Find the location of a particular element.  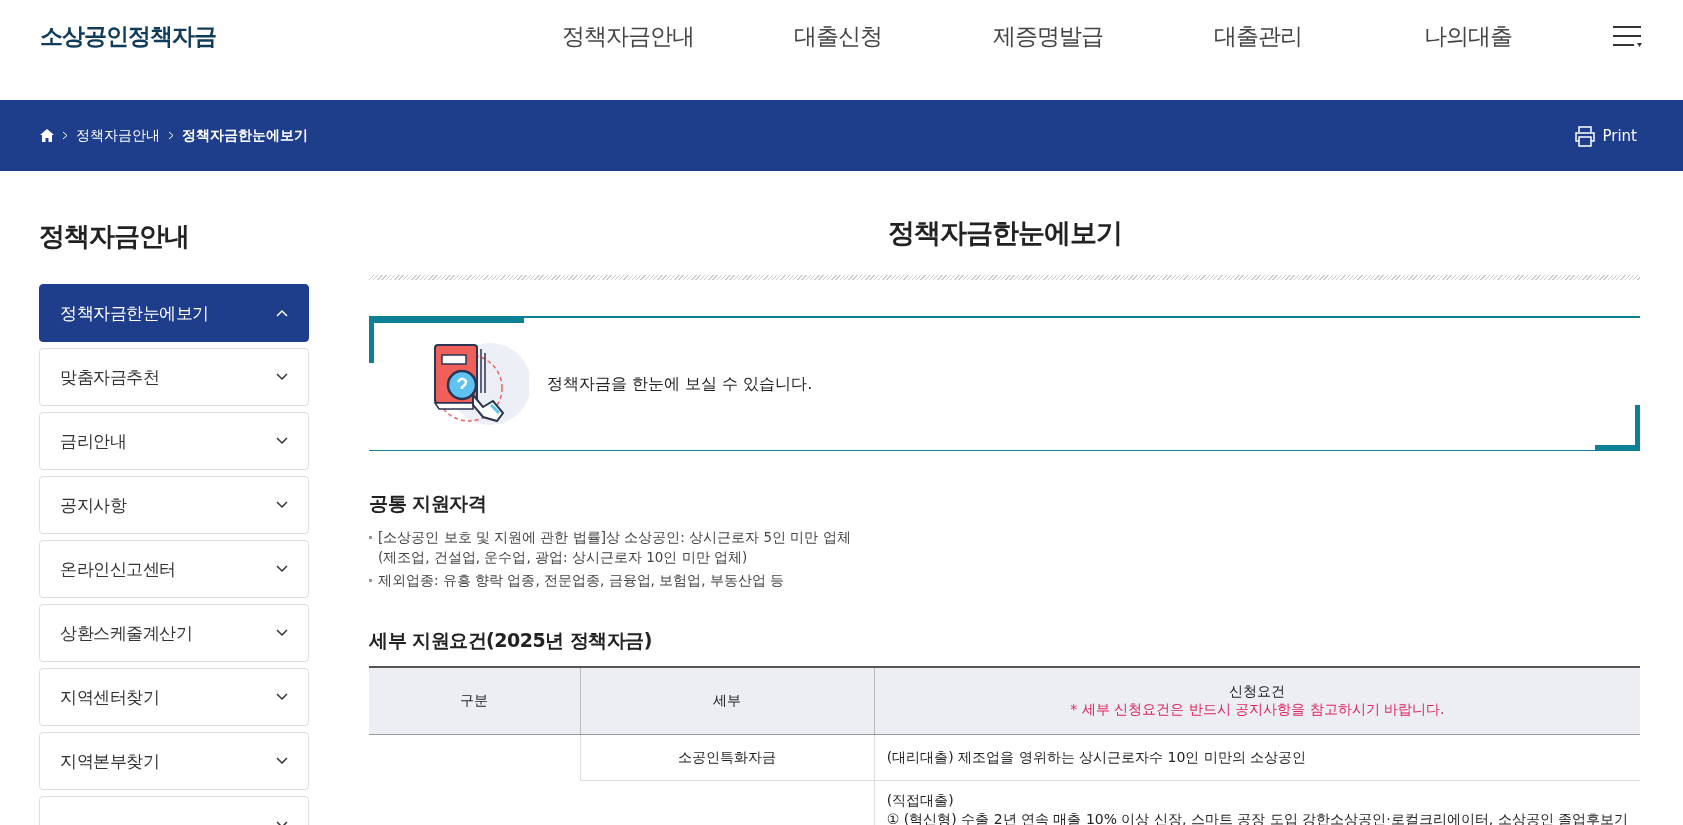

nav-link: 나의대출 is located at coordinates (1468, 36).